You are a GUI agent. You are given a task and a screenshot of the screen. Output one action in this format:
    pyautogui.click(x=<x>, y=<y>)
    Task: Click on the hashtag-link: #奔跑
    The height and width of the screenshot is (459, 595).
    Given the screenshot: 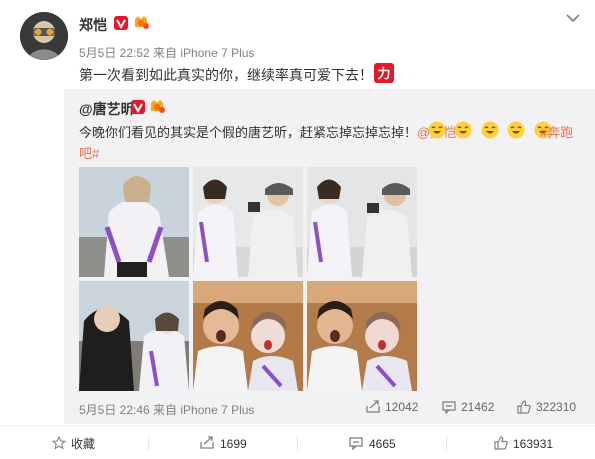 What is the action you would take?
    pyautogui.click(x=556, y=132)
    